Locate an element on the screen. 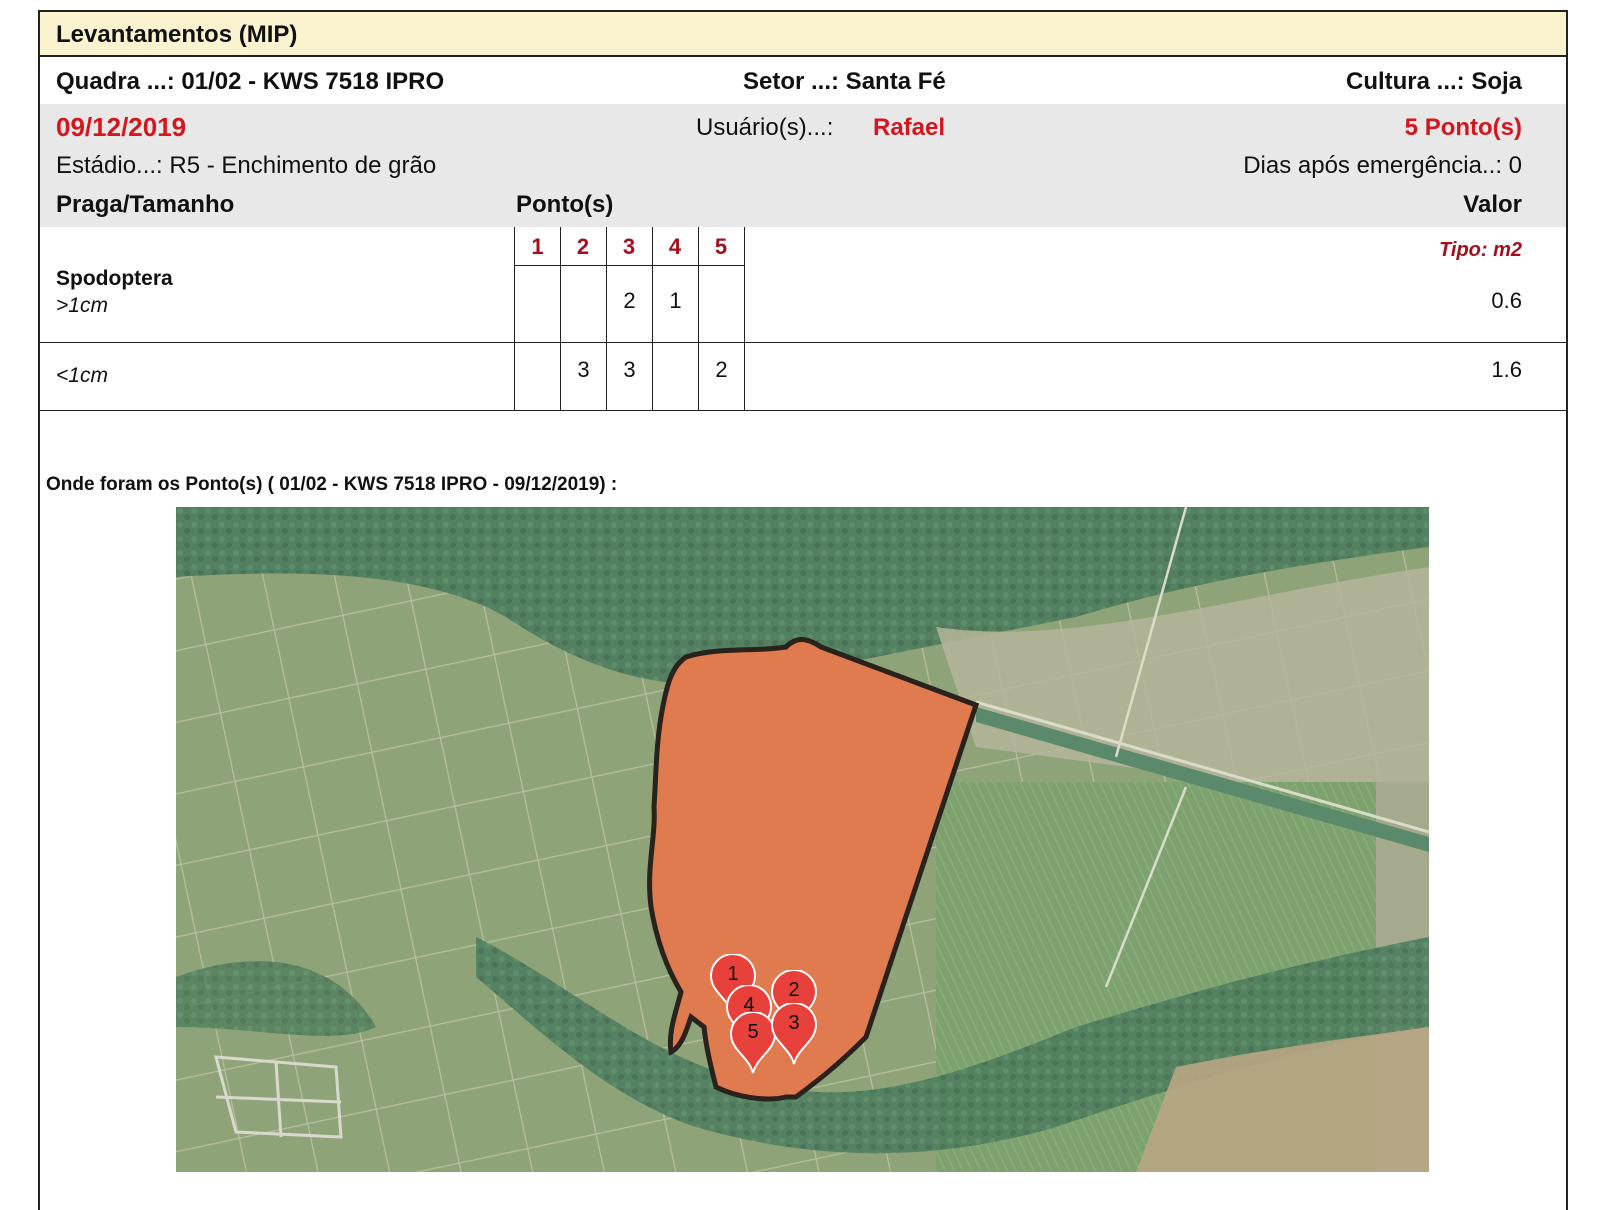 The width and height of the screenshot is (1600, 1210). point-header-3: 3 is located at coordinates (629, 246).